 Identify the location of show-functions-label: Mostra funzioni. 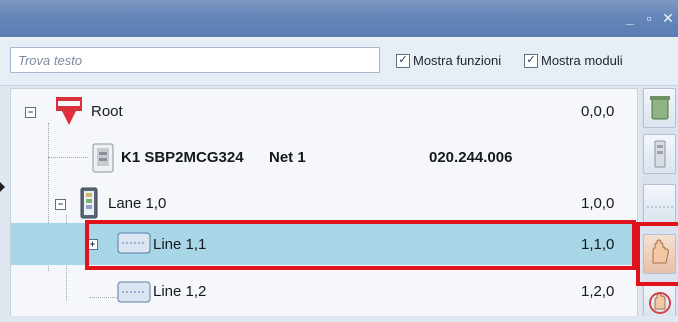
(457, 60).